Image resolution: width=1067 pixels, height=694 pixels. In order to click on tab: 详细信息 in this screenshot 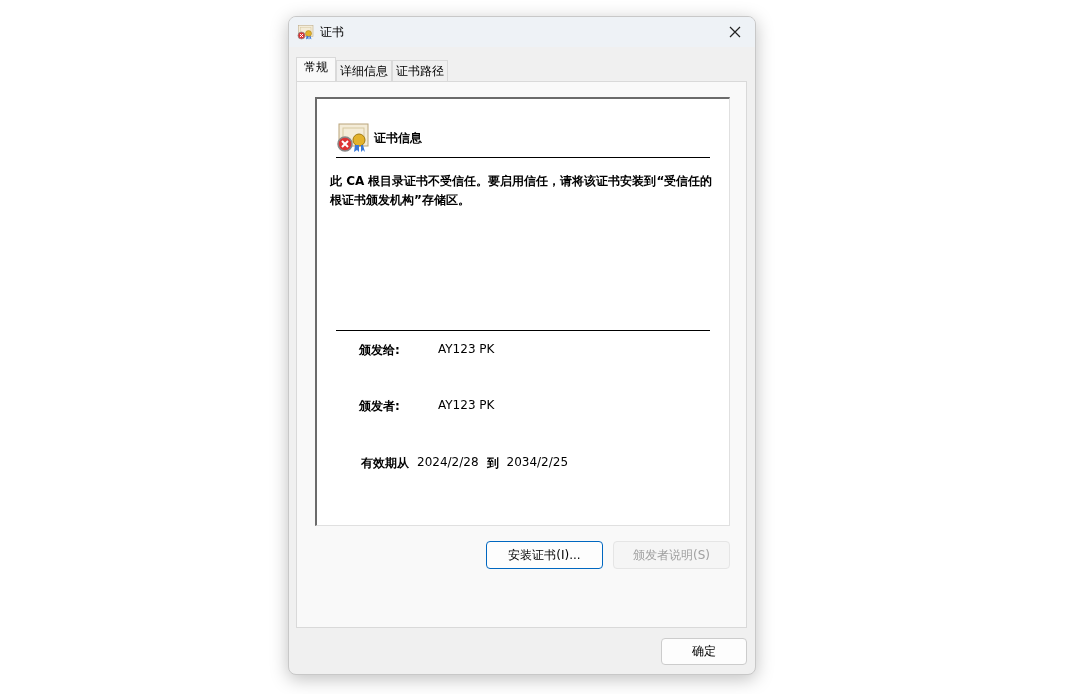, I will do `click(364, 70)`.